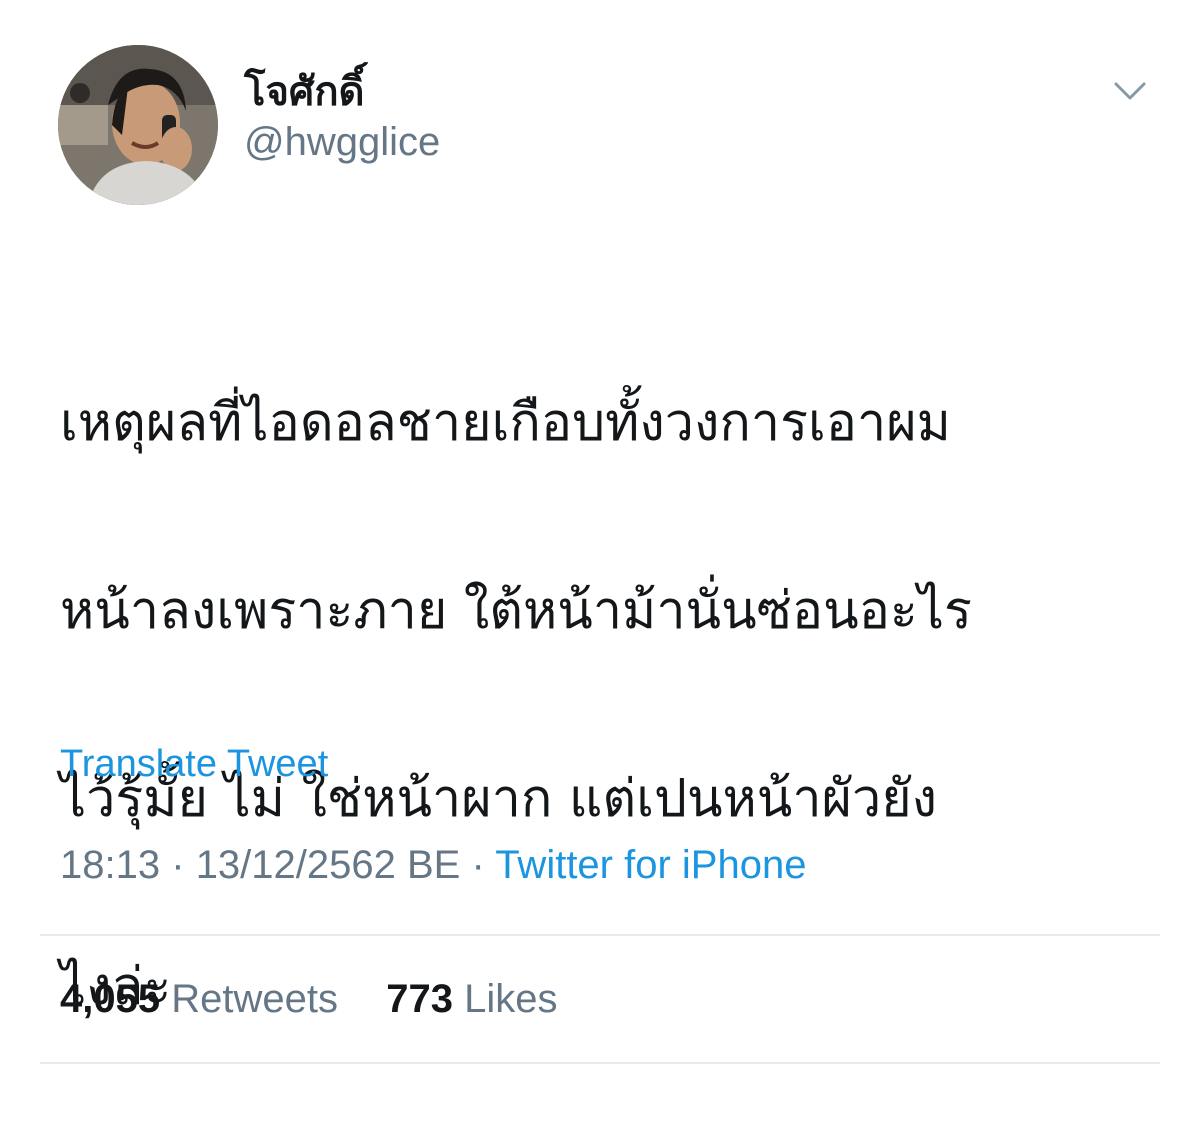  I want to click on avatar, so click(138, 125).